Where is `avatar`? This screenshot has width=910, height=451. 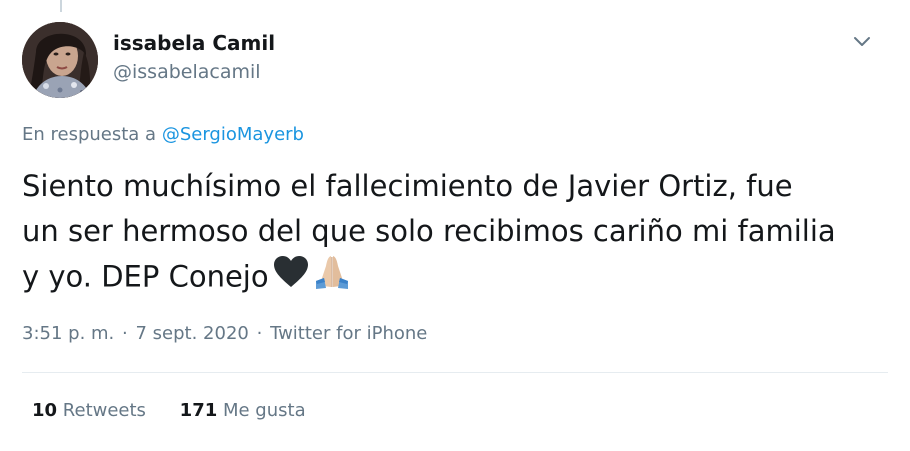
avatar is located at coordinates (60, 60).